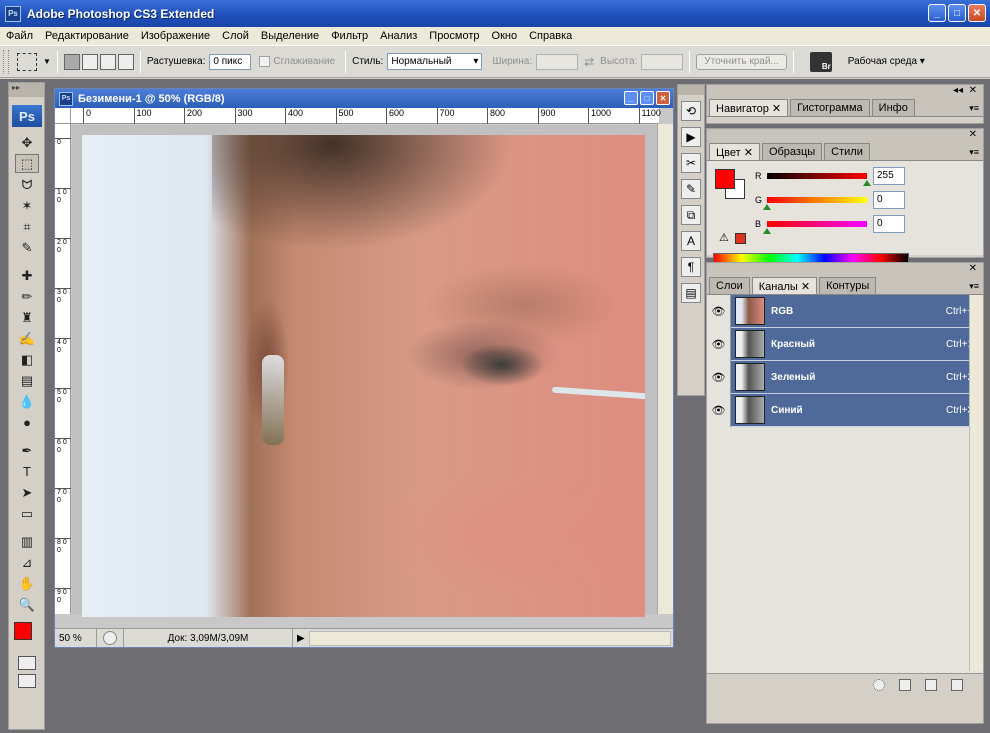 The image size is (990, 733). What do you see at coordinates (27, 604) in the screenshot?
I see `zoom-tool: 🔍` at bounding box center [27, 604].